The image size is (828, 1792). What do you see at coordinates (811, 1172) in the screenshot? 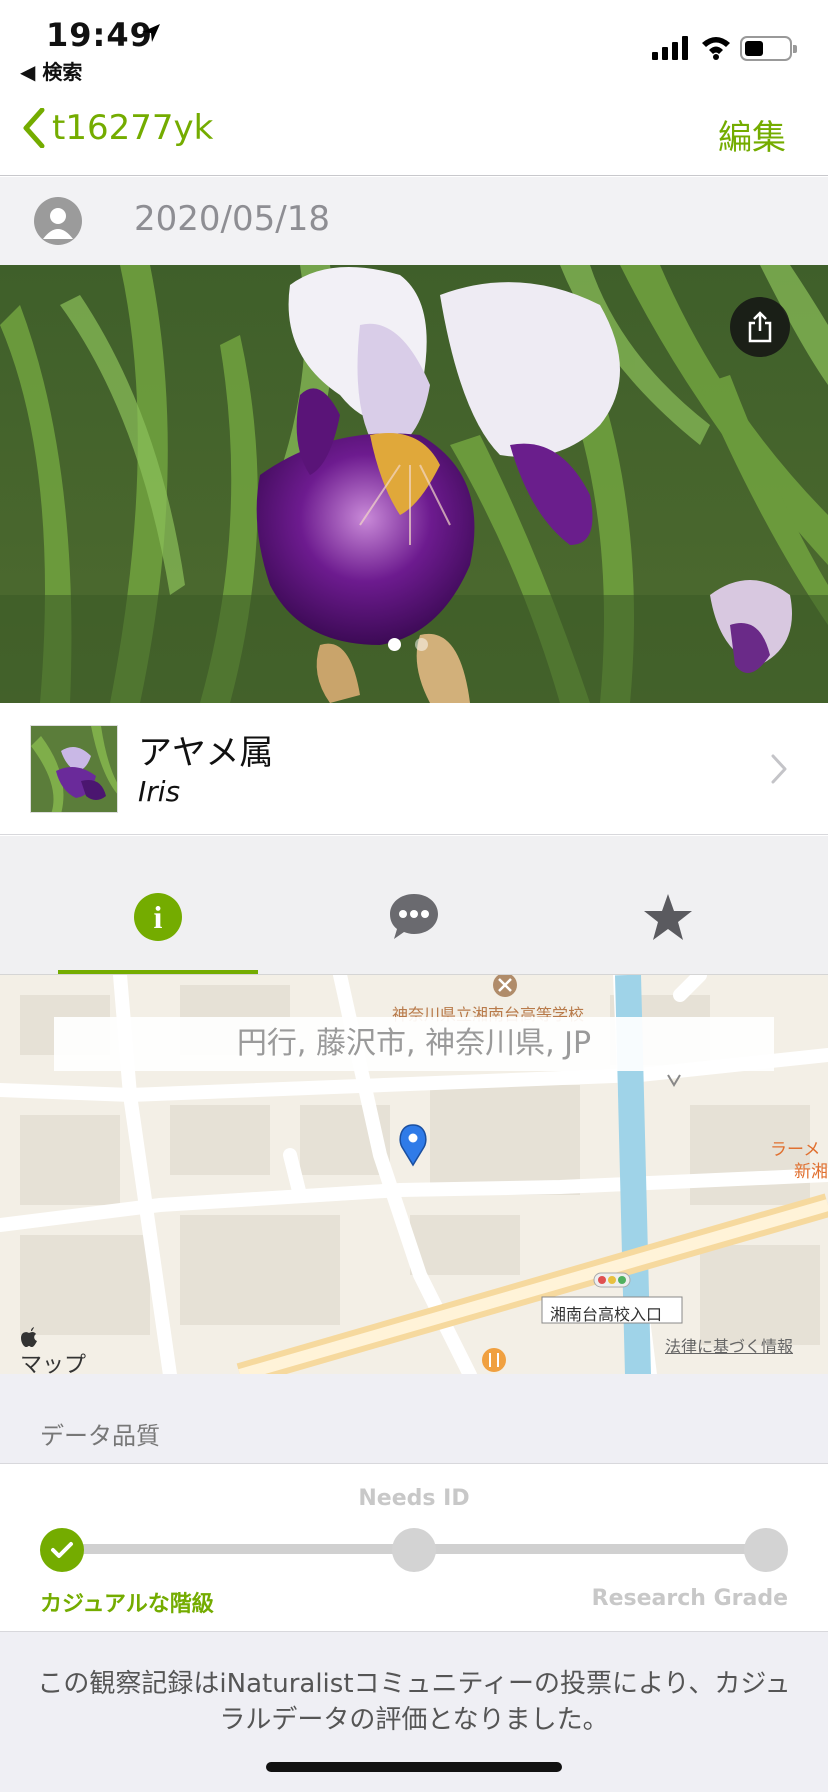
I see `map-label-shin: 新湘` at bounding box center [811, 1172].